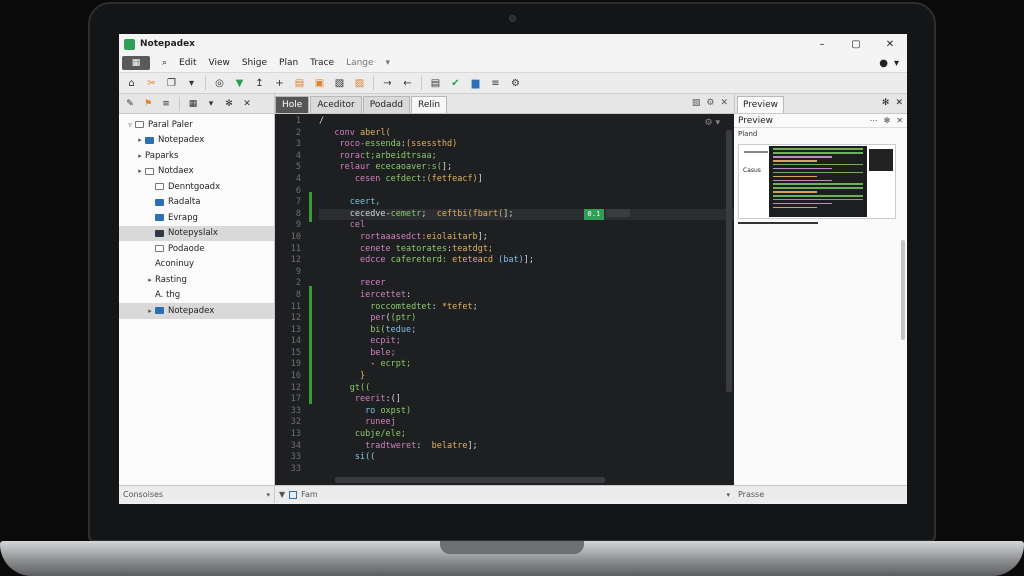 The height and width of the screenshot is (576, 1024). I want to click on preview-thumbnail: Casus, so click(817, 181).